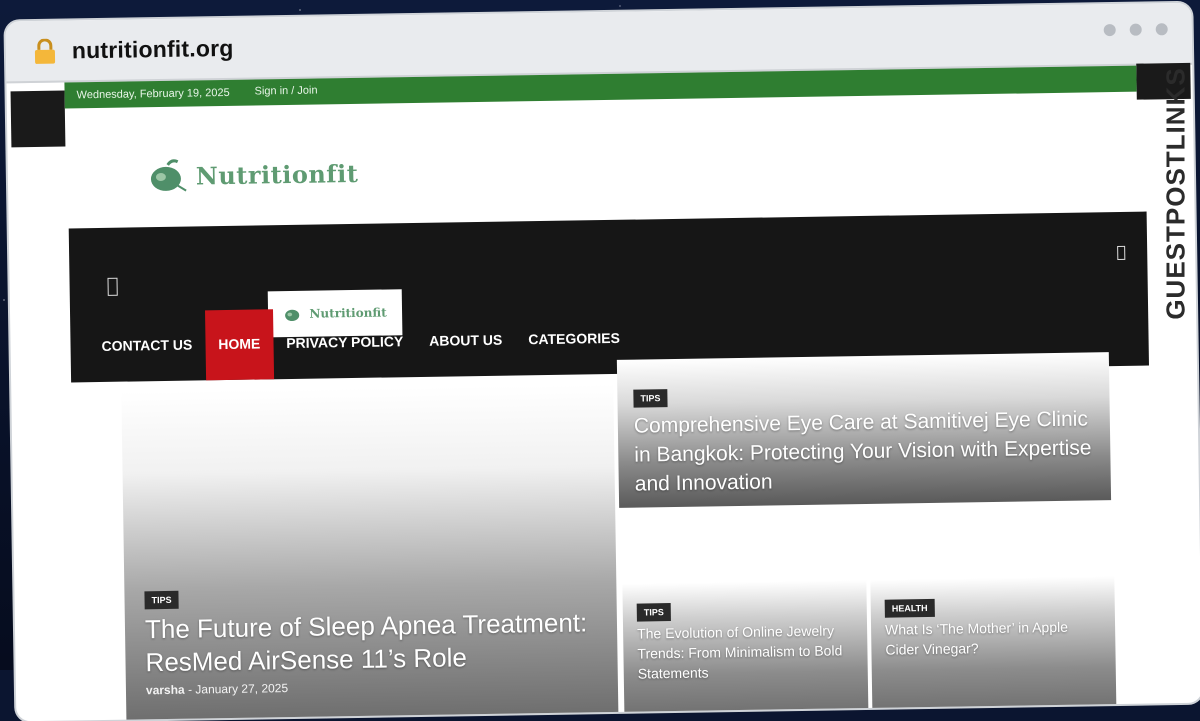 The image size is (1200, 721). What do you see at coordinates (147, 346) in the screenshot?
I see `nav-item-contact-us: CONTACT US` at bounding box center [147, 346].